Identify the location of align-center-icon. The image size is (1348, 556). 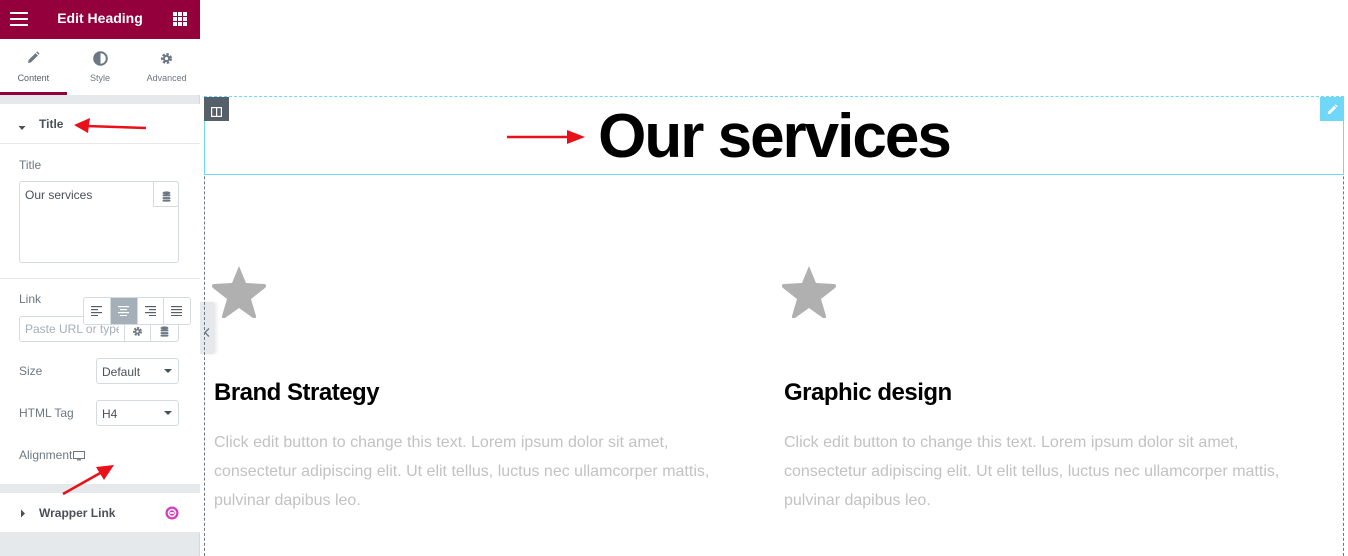
(123, 311).